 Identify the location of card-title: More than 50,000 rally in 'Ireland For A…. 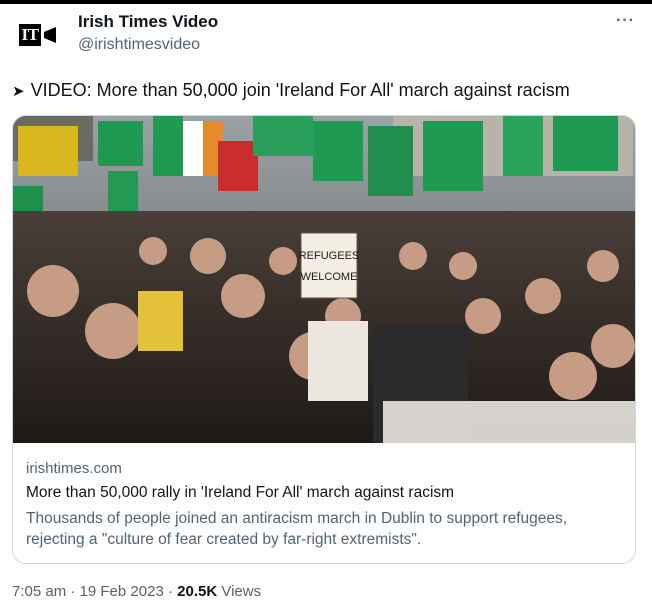
(240, 492).